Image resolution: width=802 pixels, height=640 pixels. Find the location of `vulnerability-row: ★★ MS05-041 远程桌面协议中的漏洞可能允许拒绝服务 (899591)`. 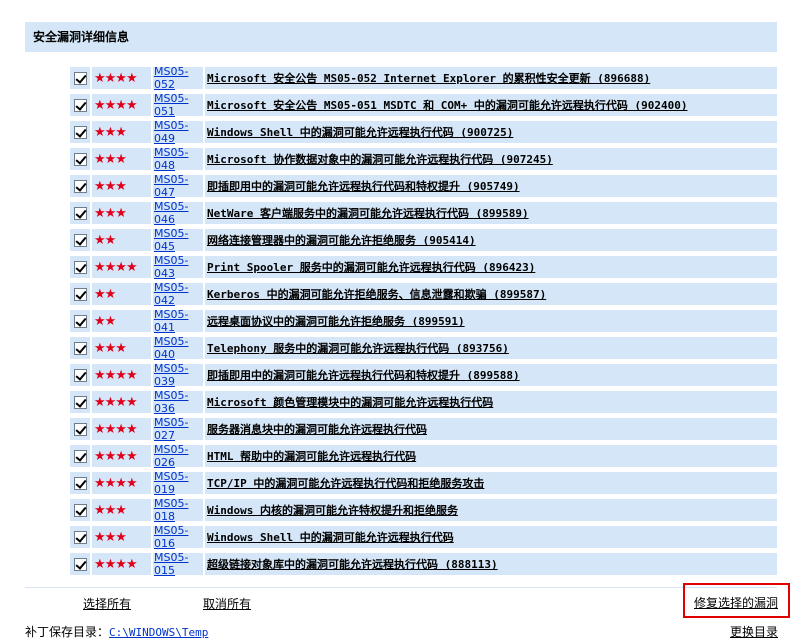

vulnerability-row: ★★ MS05-041 远程桌面协议中的漏洞可能允许拒绝服务 (899591) is located at coordinates (423, 321).